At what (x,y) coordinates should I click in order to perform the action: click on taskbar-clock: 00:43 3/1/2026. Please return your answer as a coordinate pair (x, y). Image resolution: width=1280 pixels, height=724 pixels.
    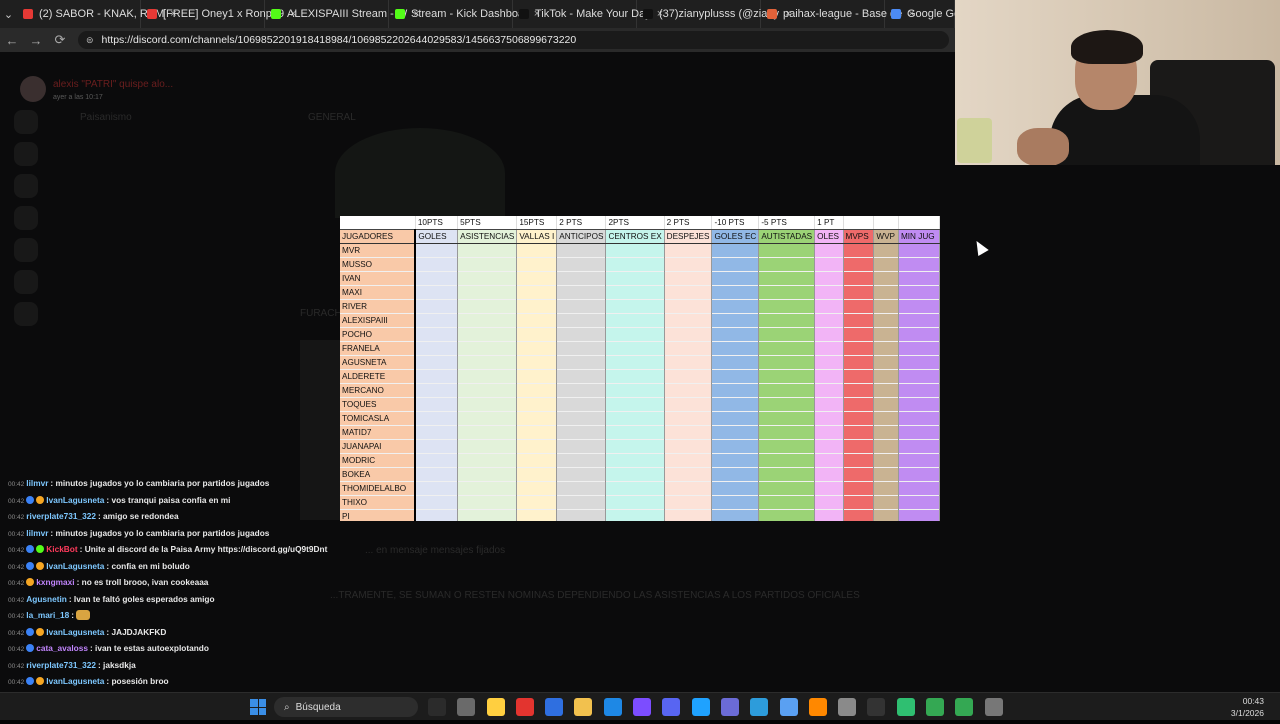
    Looking at the image, I should click on (1247, 707).